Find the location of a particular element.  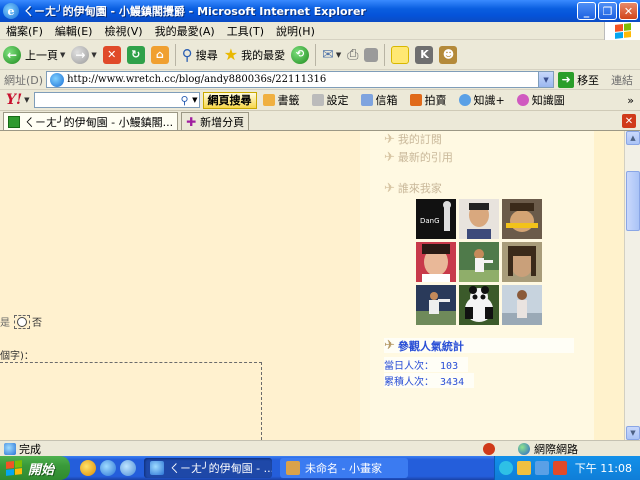

ie-icon is located at coordinates (108, 468).